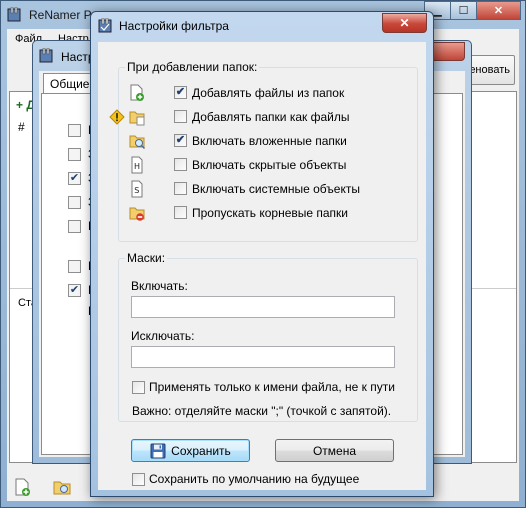  What do you see at coordinates (201, 450) in the screenshot?
I see `save-button-label: Сохранить` at bounding box center [201, 450].